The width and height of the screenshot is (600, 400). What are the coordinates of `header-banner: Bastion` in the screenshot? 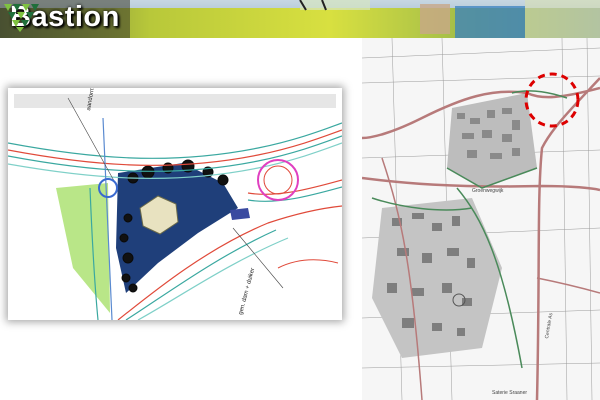 It's located at (300, 19).